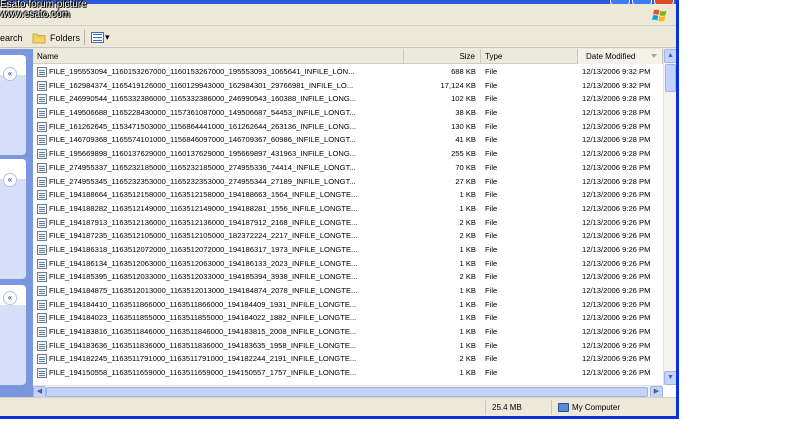  Describe the element at coordinates (65, 37) in the screenshot. I see `folders-label: Folders` at that location.